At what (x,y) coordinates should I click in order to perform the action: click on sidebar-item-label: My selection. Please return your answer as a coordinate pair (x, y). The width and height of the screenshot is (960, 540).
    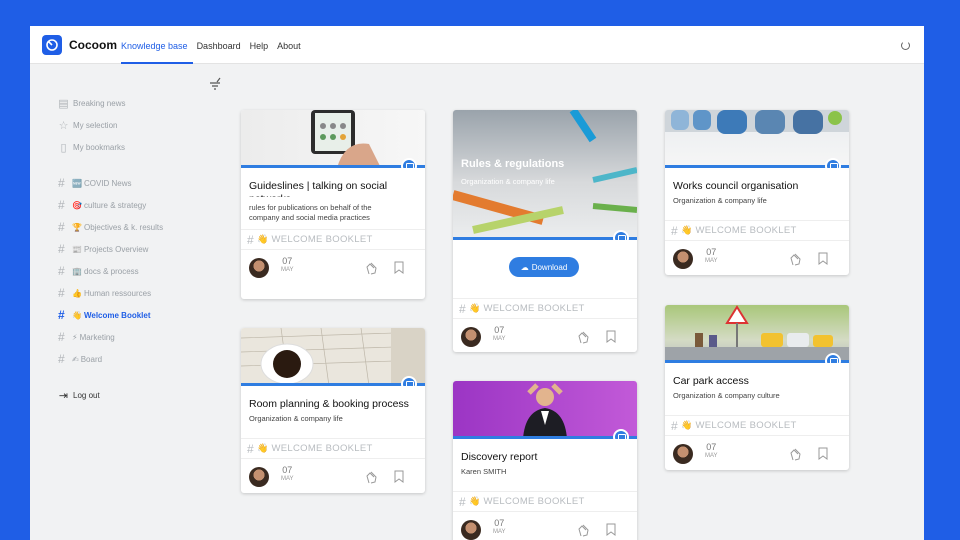
    Looking at the image, I should click on (95, 125).